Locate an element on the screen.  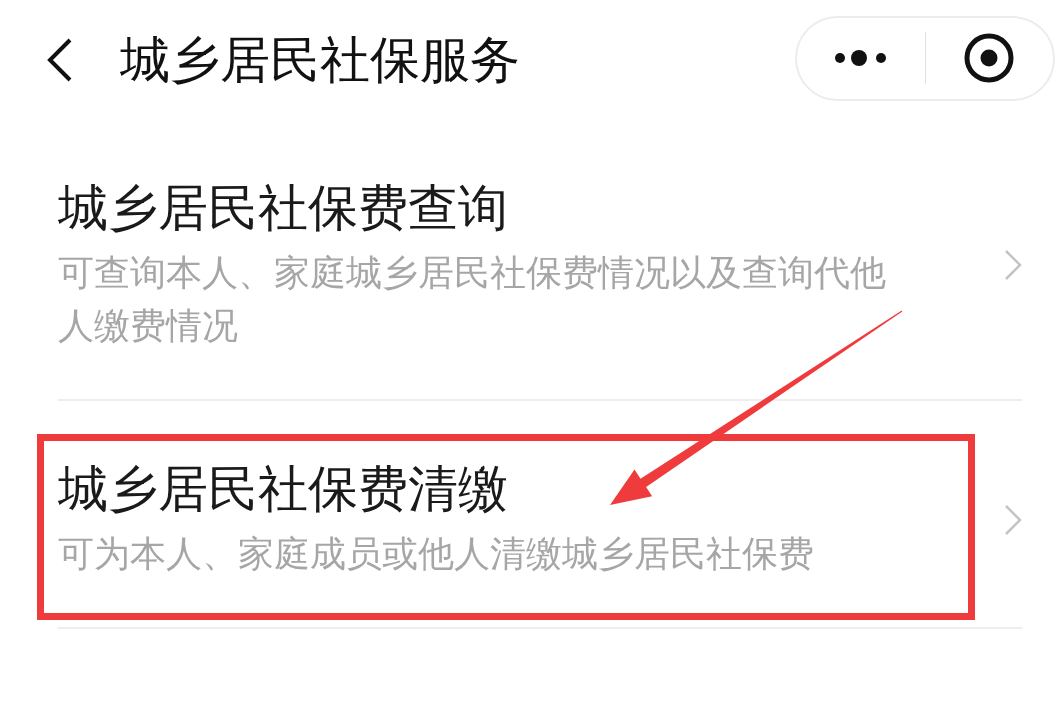
item-description: 可为本人、家庭成员或他人清缴城乡居民社保费 is located at coordinates (436, 554).